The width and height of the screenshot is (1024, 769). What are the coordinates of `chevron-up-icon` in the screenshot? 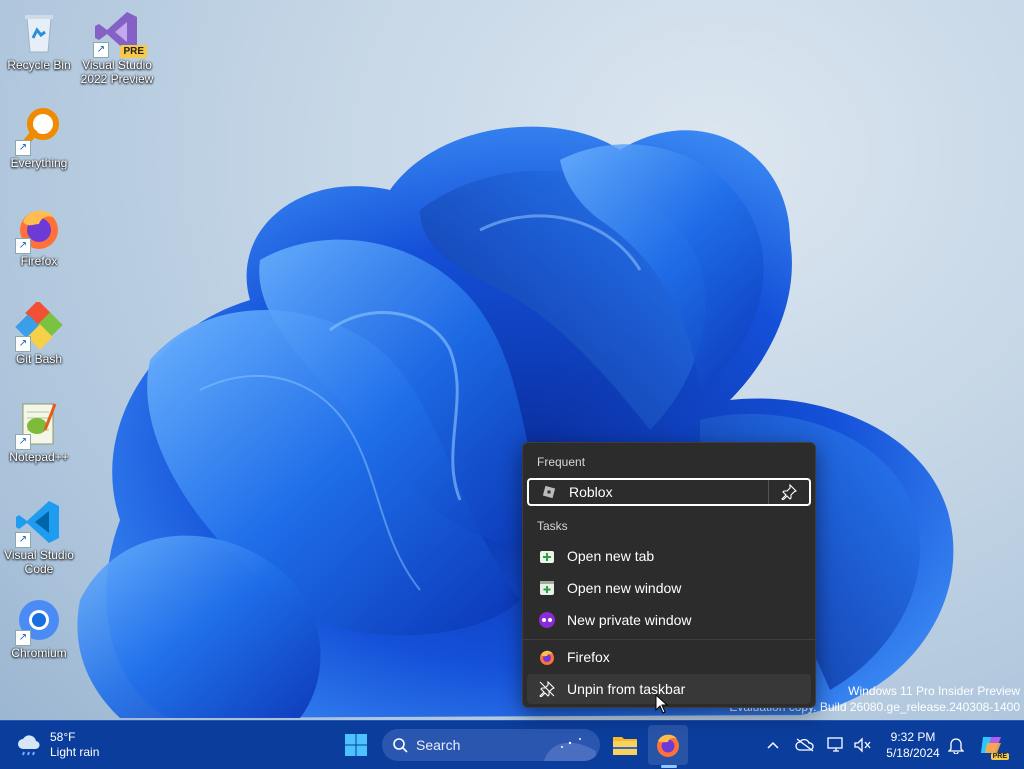 It's located at (773, 745).